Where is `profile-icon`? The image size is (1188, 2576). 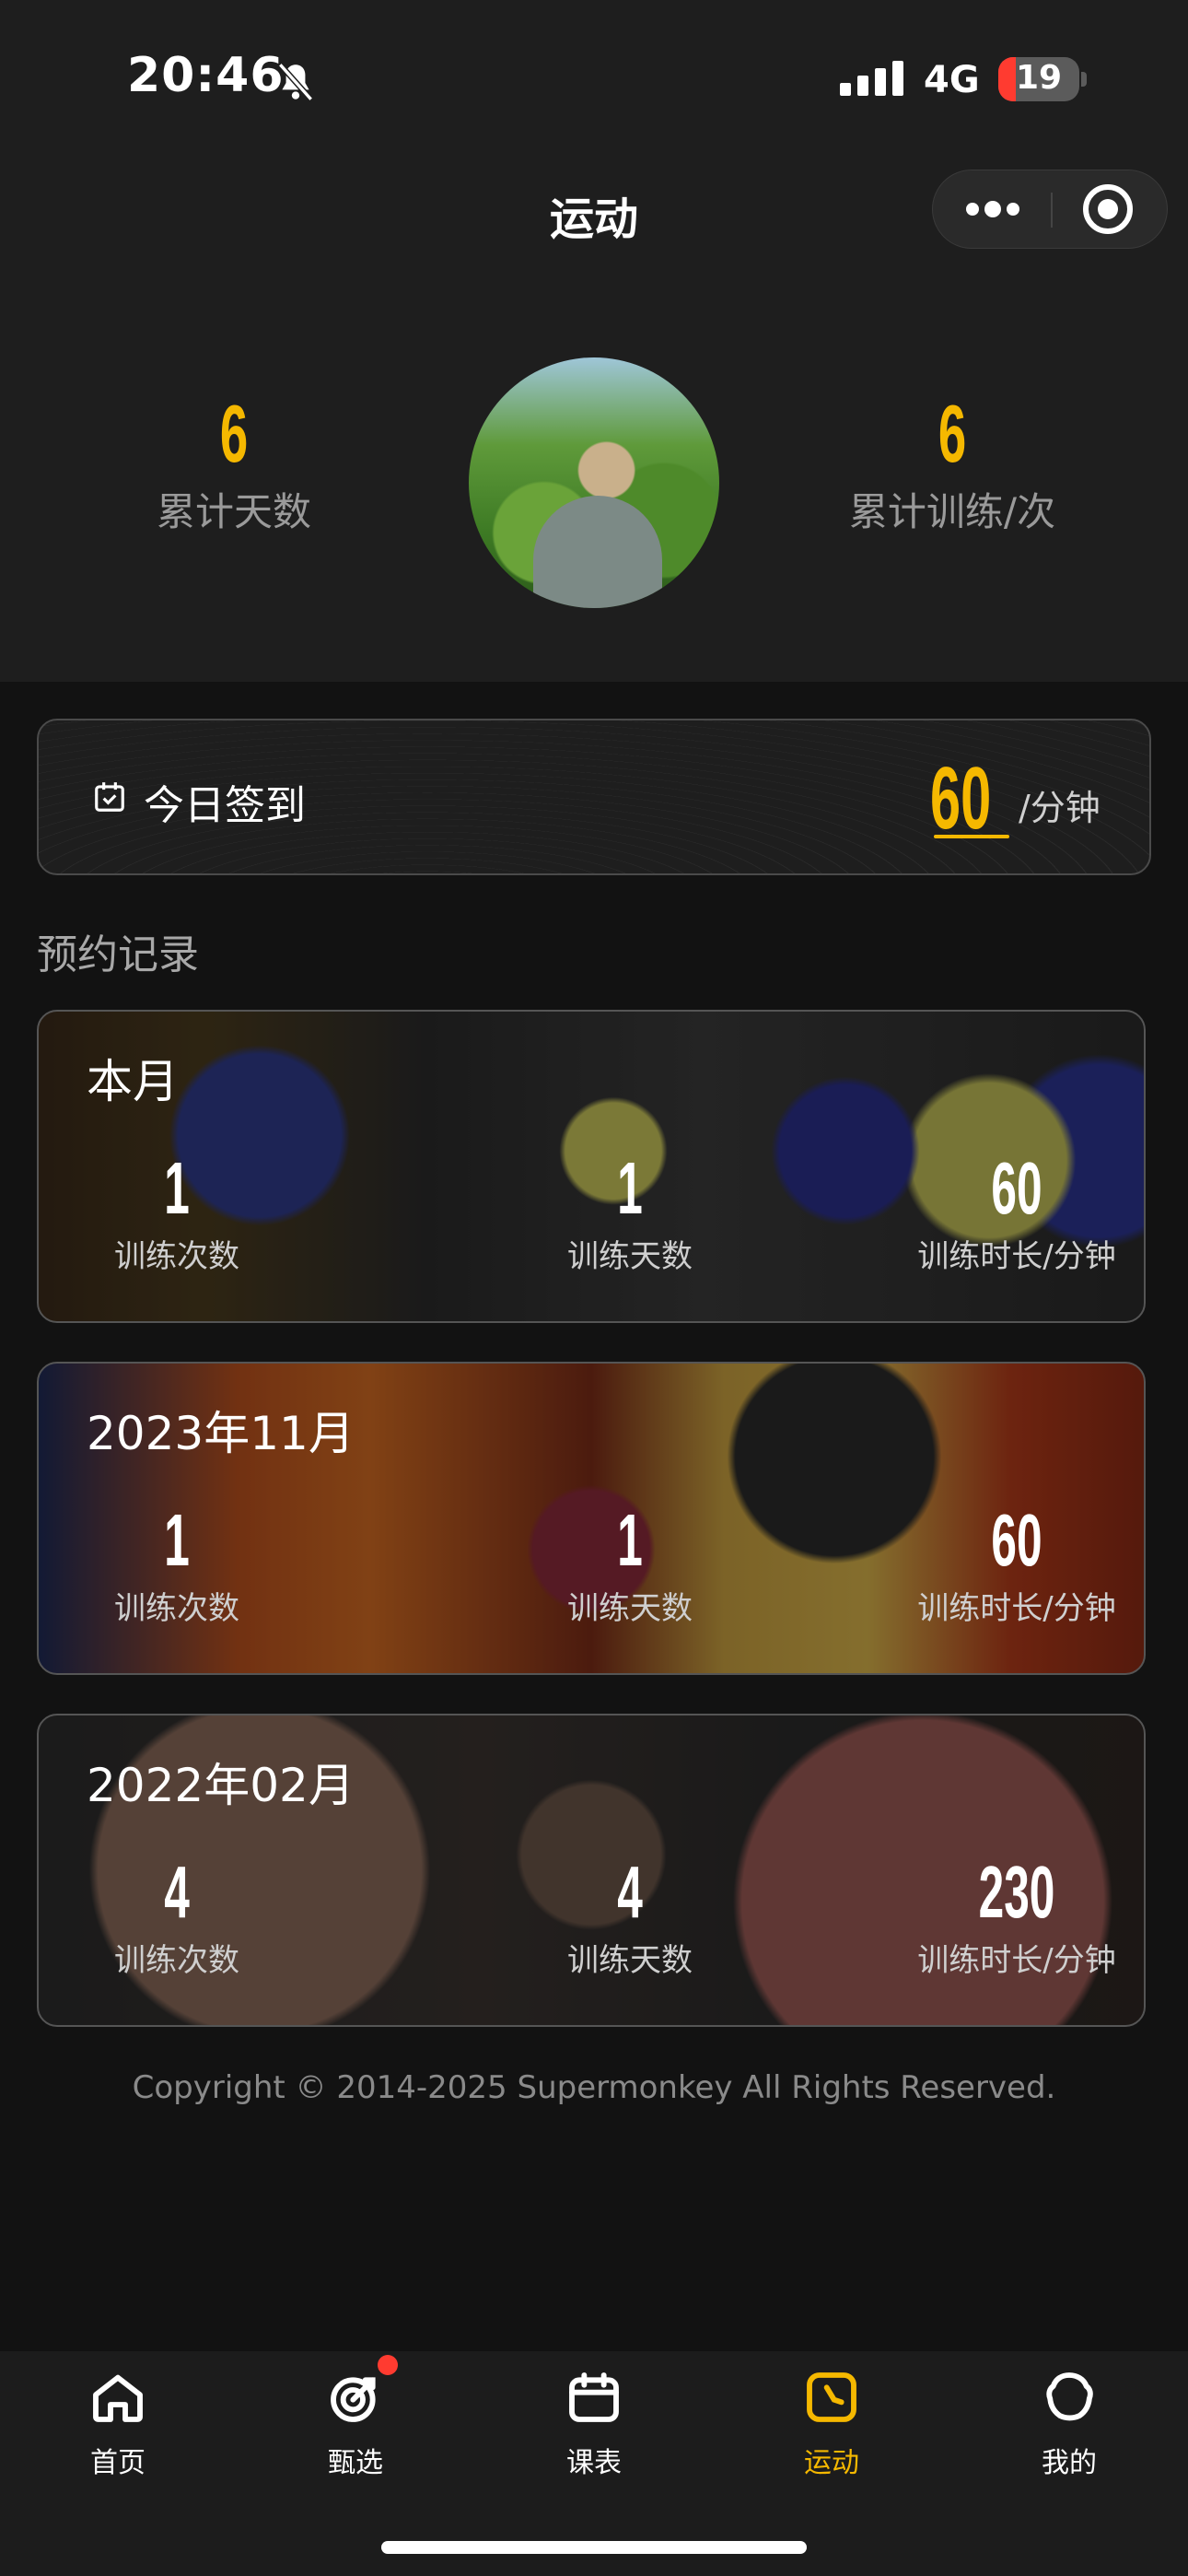 profile-icon is located at coordinates (1069, 2396).